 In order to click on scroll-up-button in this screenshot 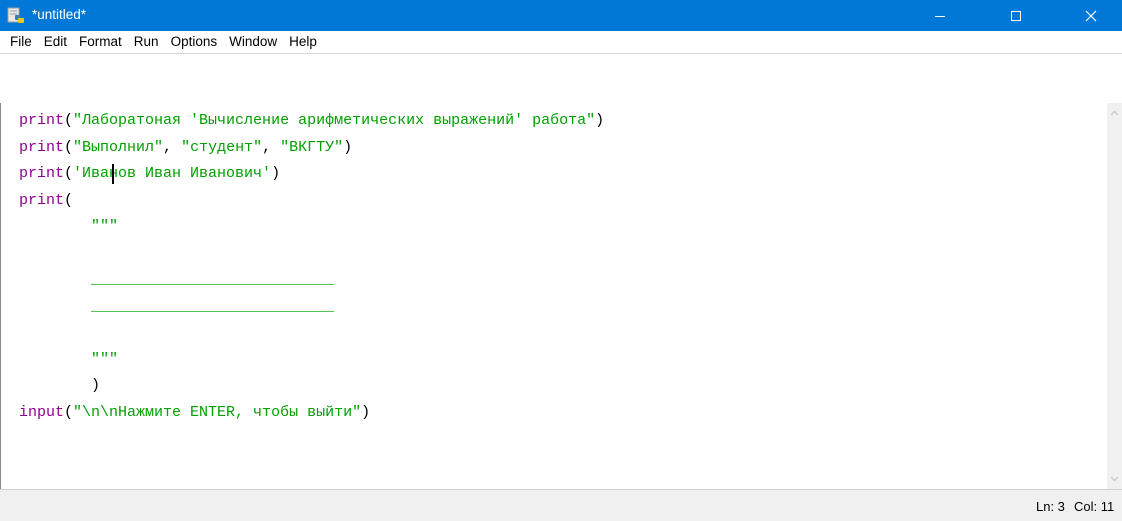, I will do `click(1114, 113)`.